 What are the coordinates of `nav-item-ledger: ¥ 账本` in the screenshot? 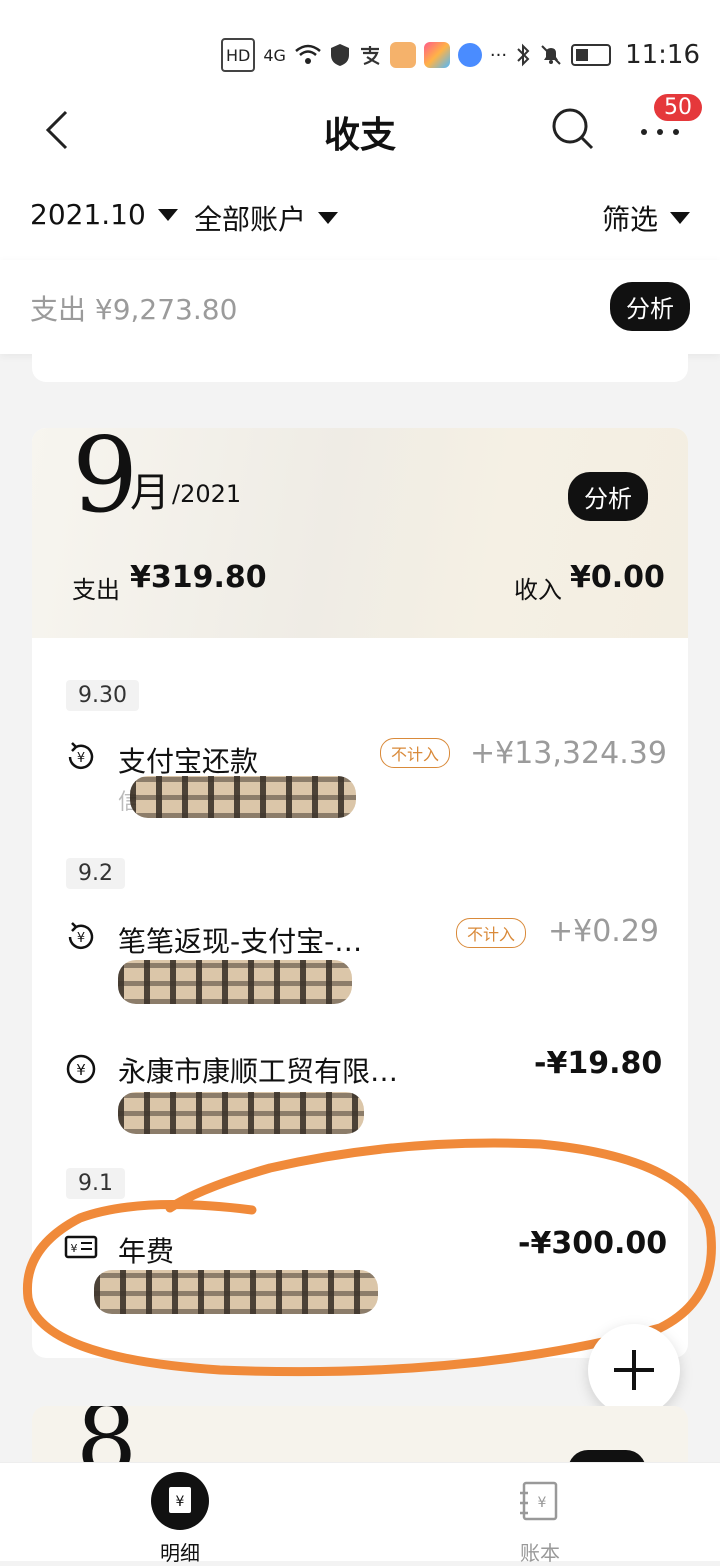 It's located at (540, 1518).